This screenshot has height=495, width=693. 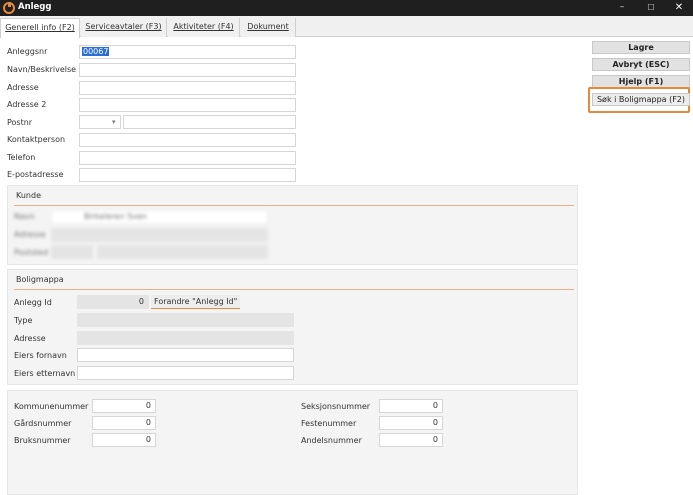 What do you see at coordinates (36, 139) in the screenshot?
I see `kontaktperson-label: Kontaktperson` at bounding box center [36, 139].